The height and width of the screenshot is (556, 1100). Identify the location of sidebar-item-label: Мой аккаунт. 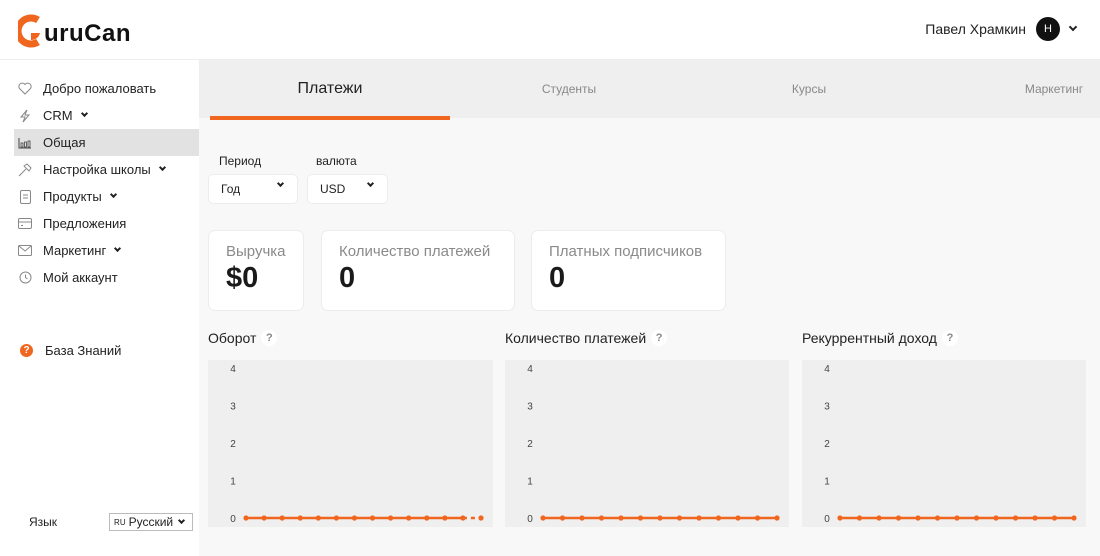
(80, 277).